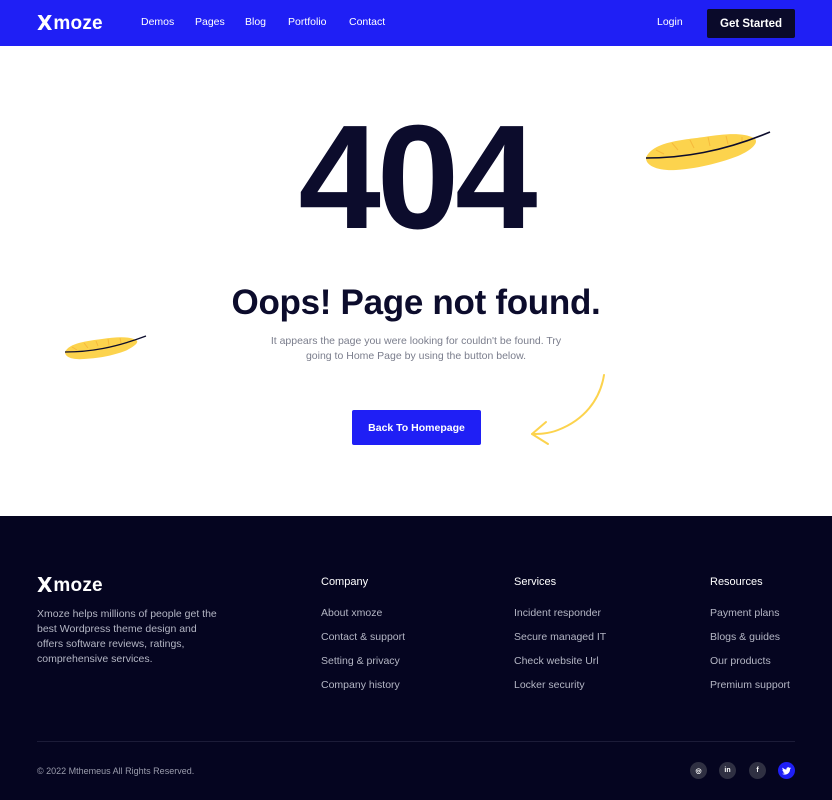  What do you see at coordinates (736, 582) in the screenshot?
I see `footer-column-title: Resources` at bounding box center [736, 582].